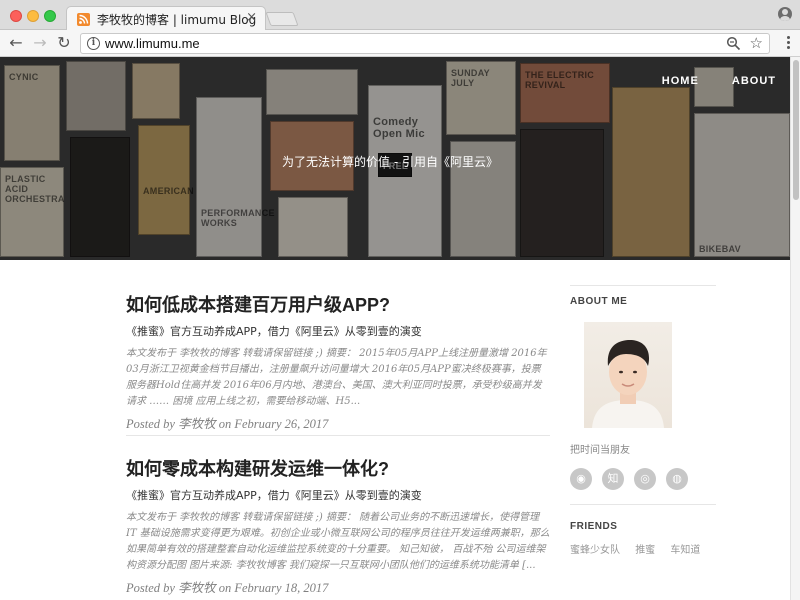 This screenshot has height=600, width=800. I want to click on browser-tab-bar: 李牧牧的博客 | limumu Blog ×, so click(400, 15).